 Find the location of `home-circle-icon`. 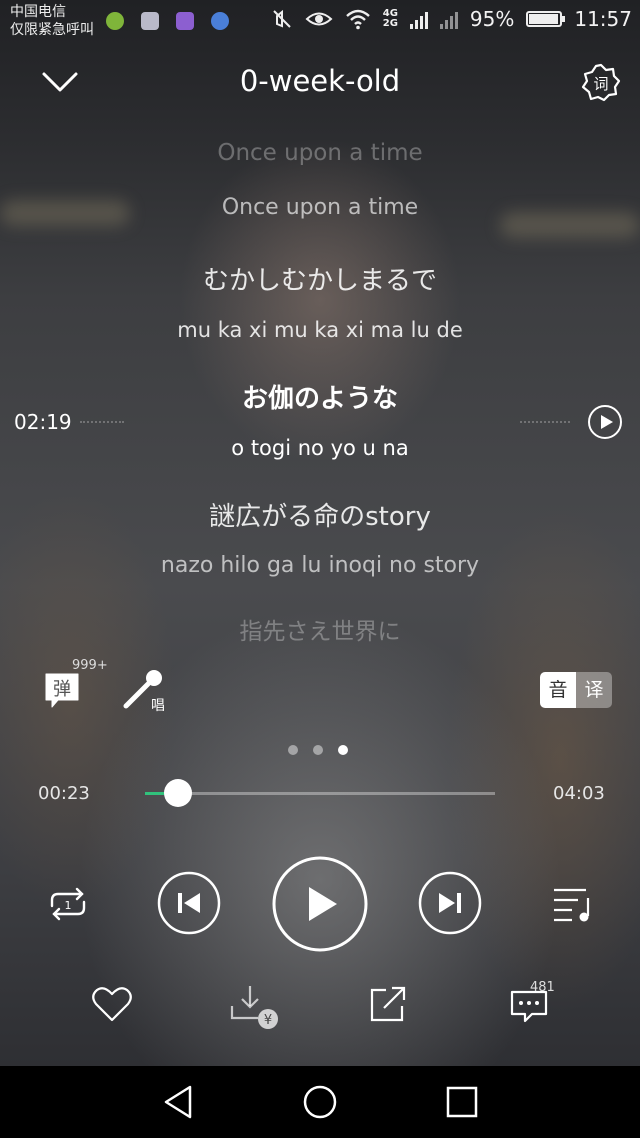

home-circle-icon is located at coordinates (320, 1102).